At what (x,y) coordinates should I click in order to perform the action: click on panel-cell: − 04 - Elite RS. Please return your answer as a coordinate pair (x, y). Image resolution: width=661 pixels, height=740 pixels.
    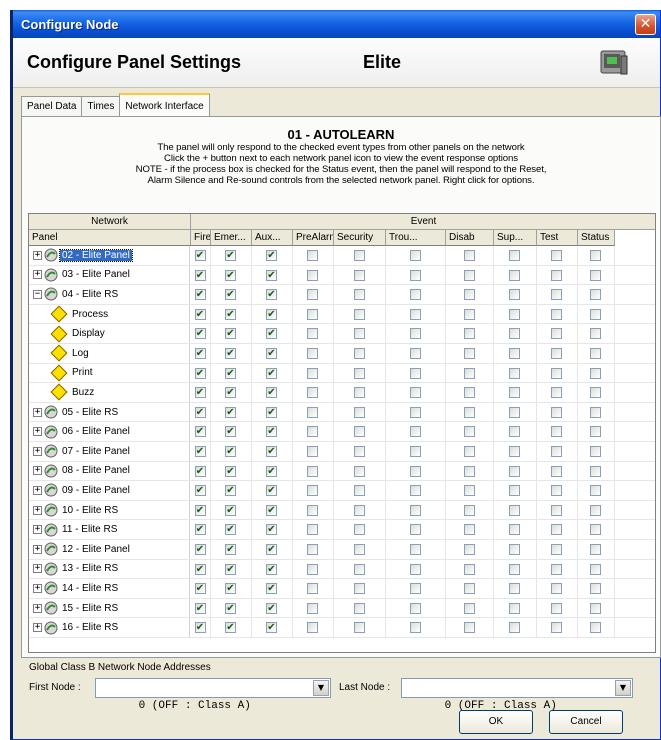
    Looking at the image, I should click on (109, 294).